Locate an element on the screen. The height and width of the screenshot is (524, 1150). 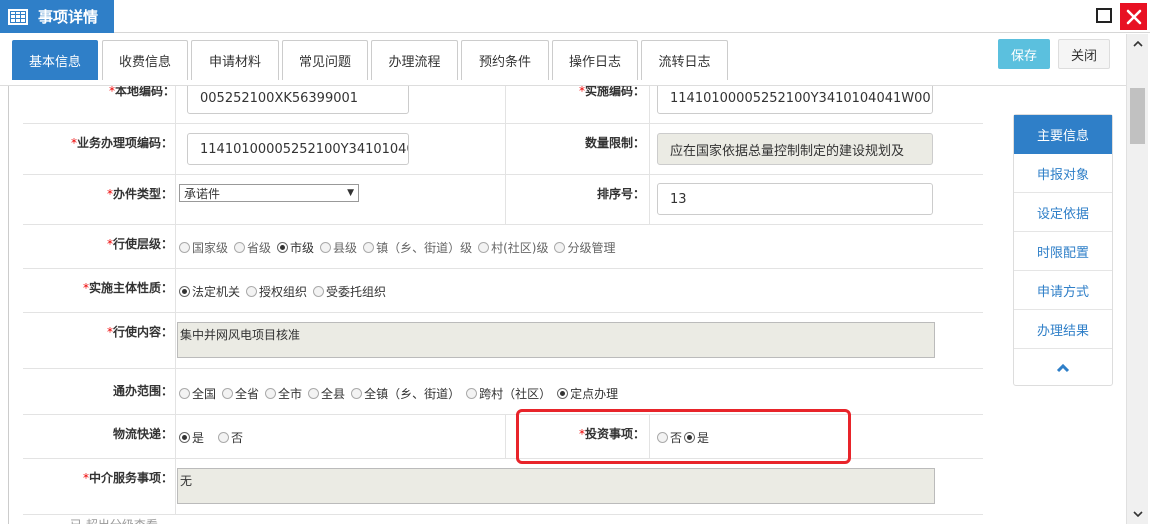
tab-transfer-log: 流转日志 is located at coordinates (684, 60).